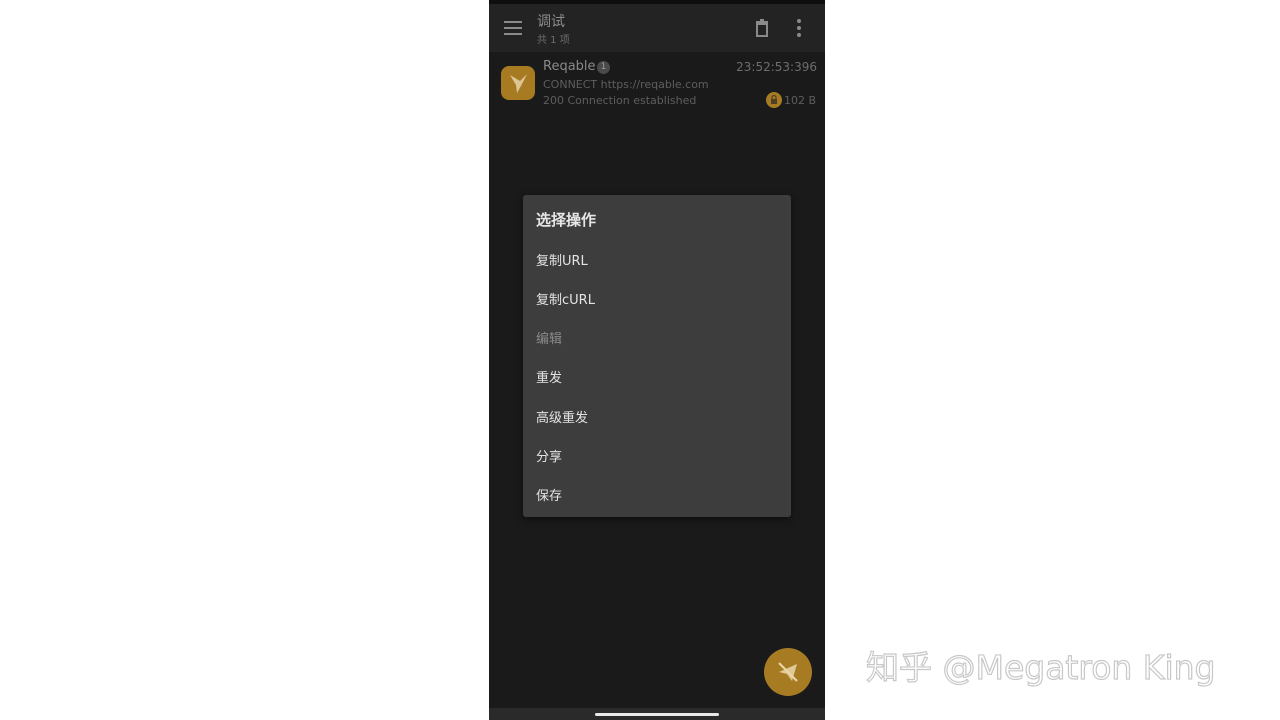  What do you see at coordinates (799, 100) in the screenshot?
I see `item-size: 102 B` at bounding box center [799, 100].